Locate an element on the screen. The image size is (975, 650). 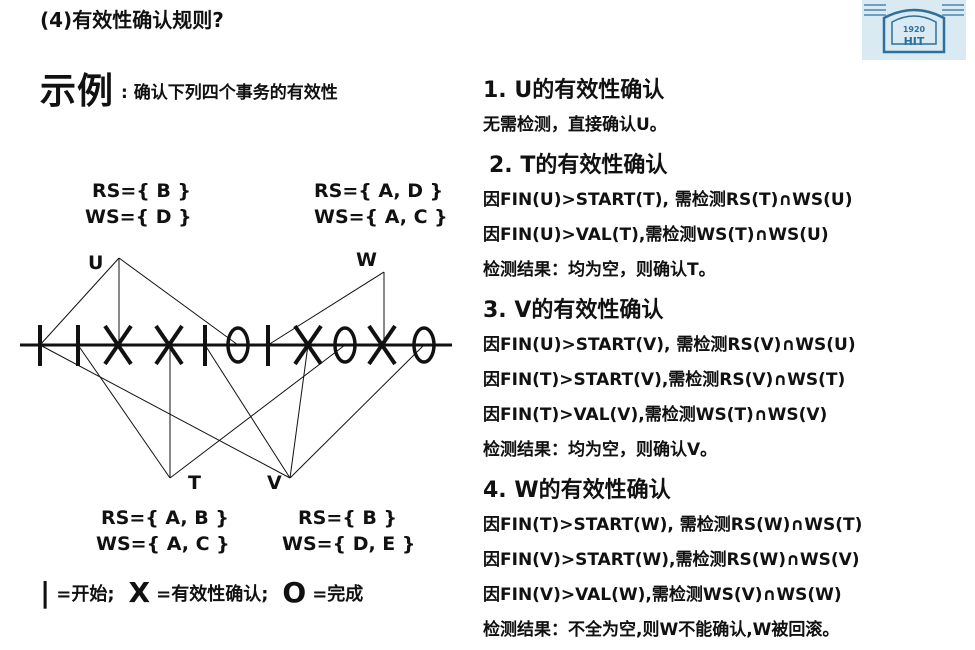
connector-v is located at coordinates (232, 411).